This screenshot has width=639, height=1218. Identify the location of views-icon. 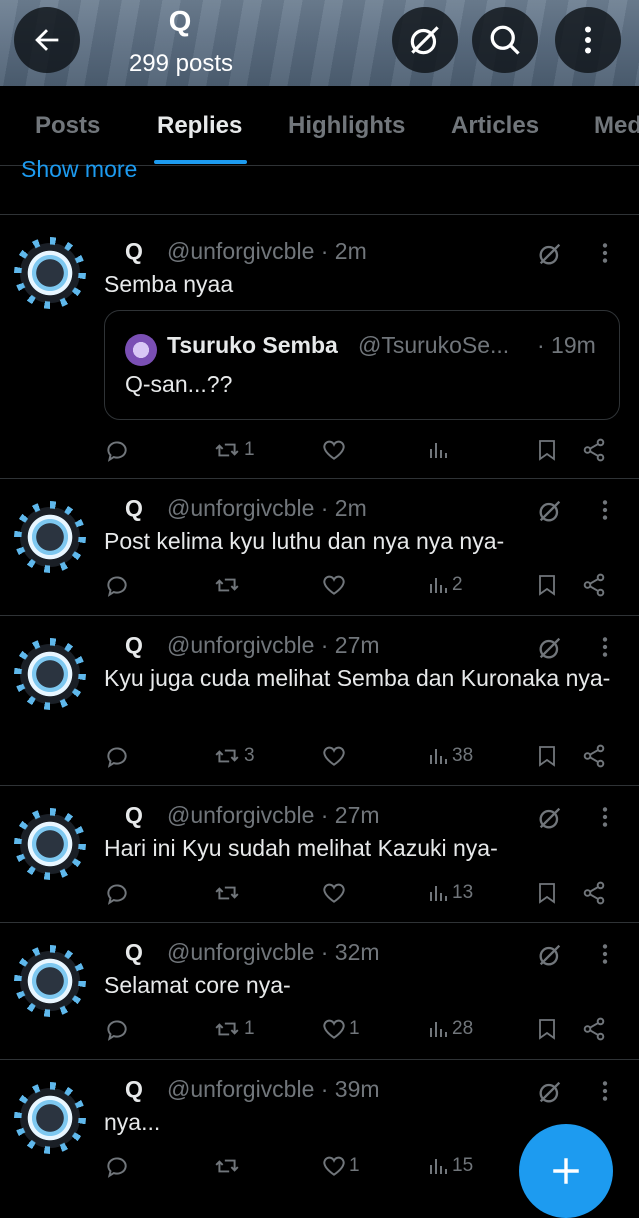
(438, 756).